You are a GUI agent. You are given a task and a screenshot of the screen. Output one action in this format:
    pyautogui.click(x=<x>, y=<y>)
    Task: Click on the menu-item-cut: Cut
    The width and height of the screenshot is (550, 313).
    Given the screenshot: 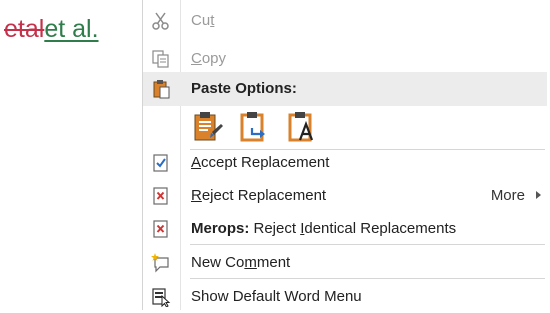 What is the action you would take?
    pyautogui.click(x=345, y=20)
    